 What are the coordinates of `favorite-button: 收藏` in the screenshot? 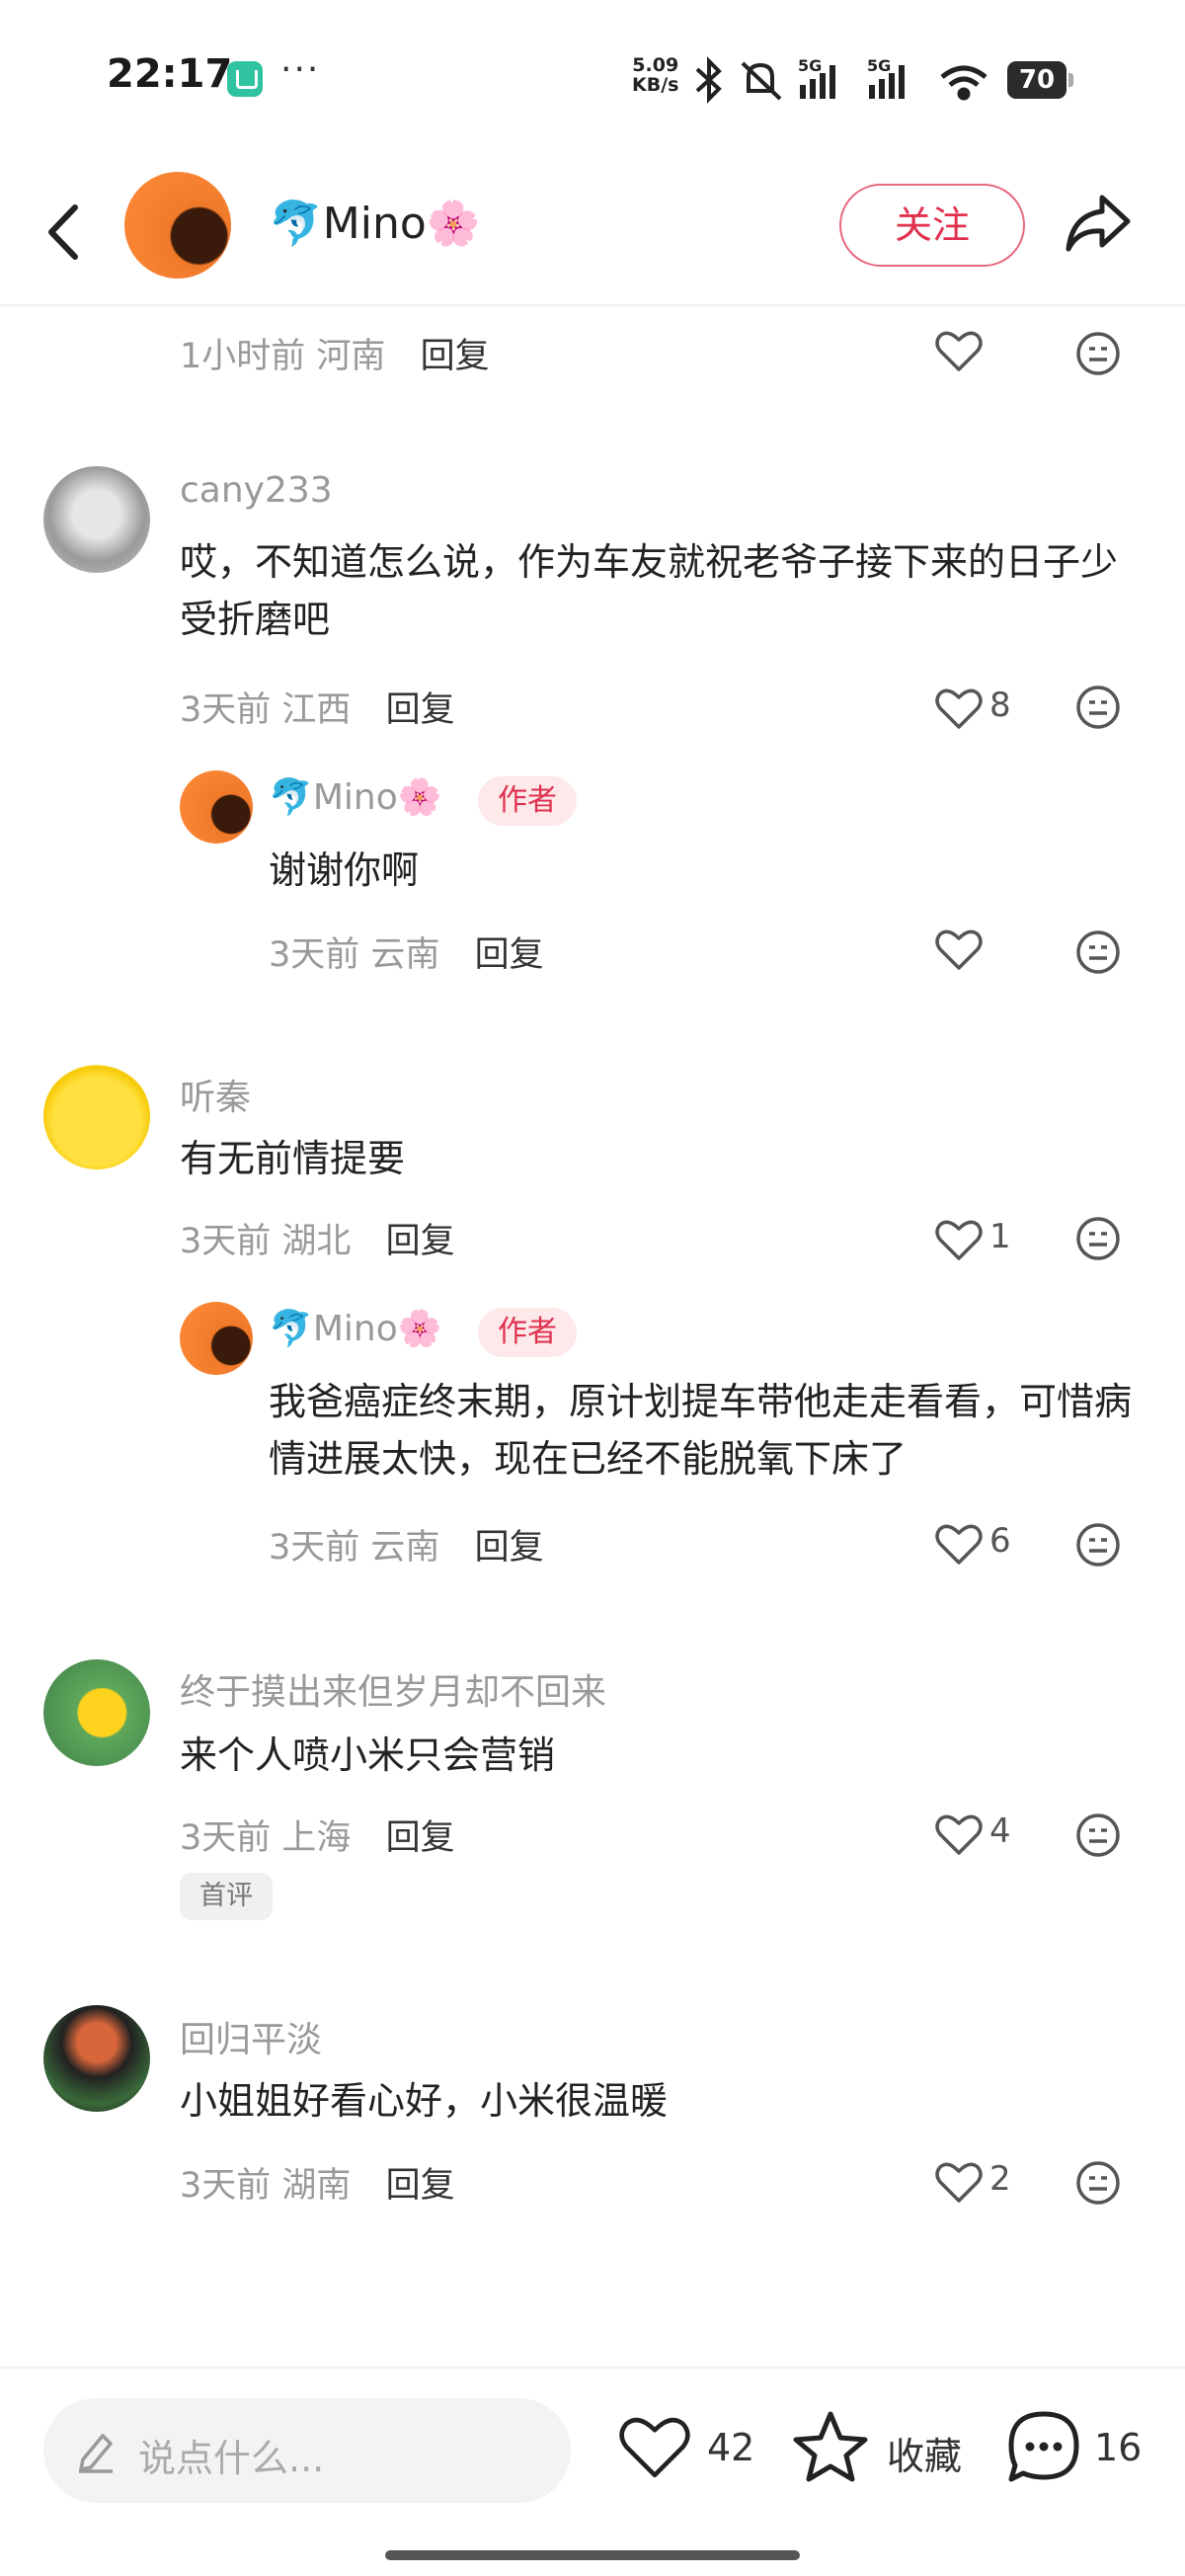 It's located at (884, 2450).